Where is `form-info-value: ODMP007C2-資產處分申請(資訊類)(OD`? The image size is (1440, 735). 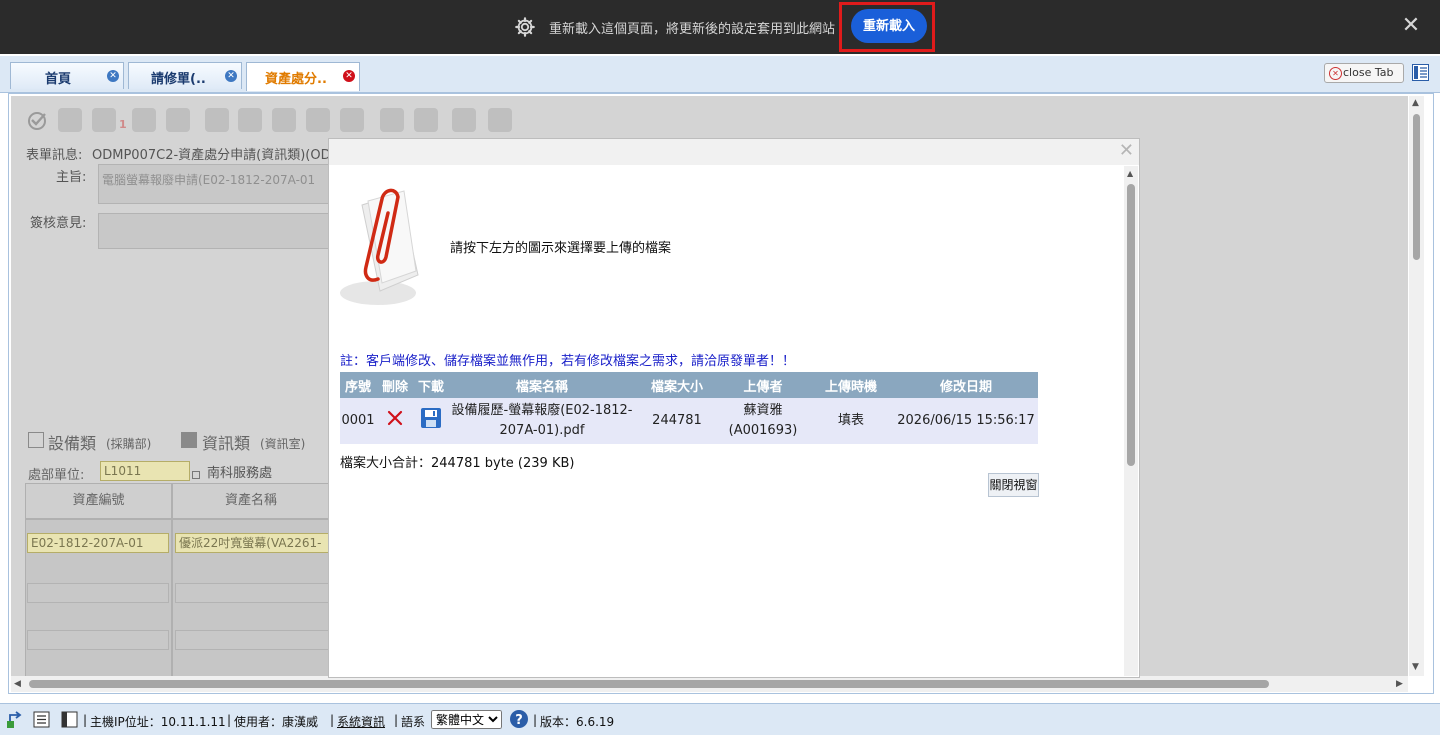 form-info-value: ODMP007C2-資產處分申請(資訊類)(OD is located at coordinates (211, 155).